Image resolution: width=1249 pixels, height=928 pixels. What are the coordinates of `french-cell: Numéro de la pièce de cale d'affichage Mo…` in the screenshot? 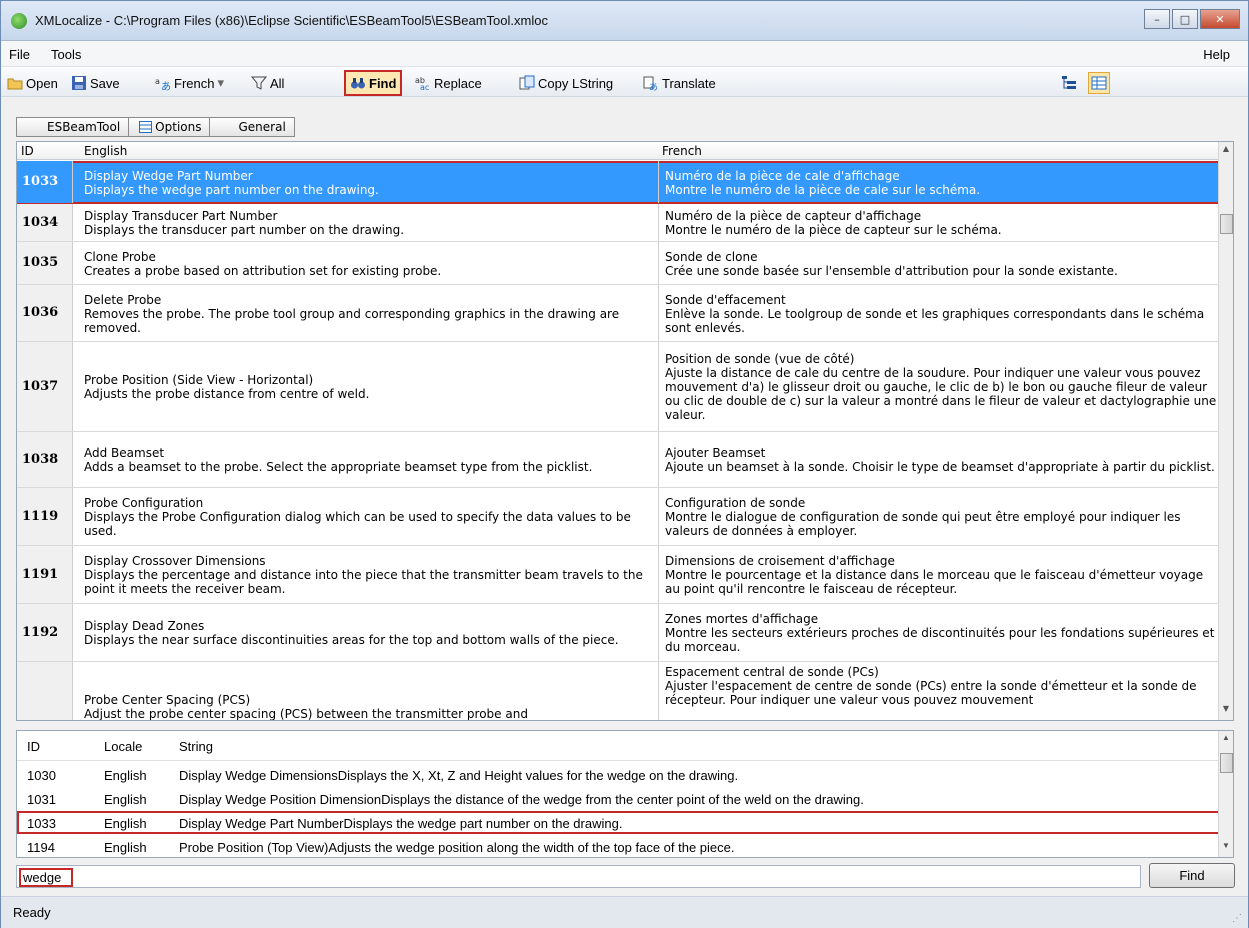 It's located at (939, 182).